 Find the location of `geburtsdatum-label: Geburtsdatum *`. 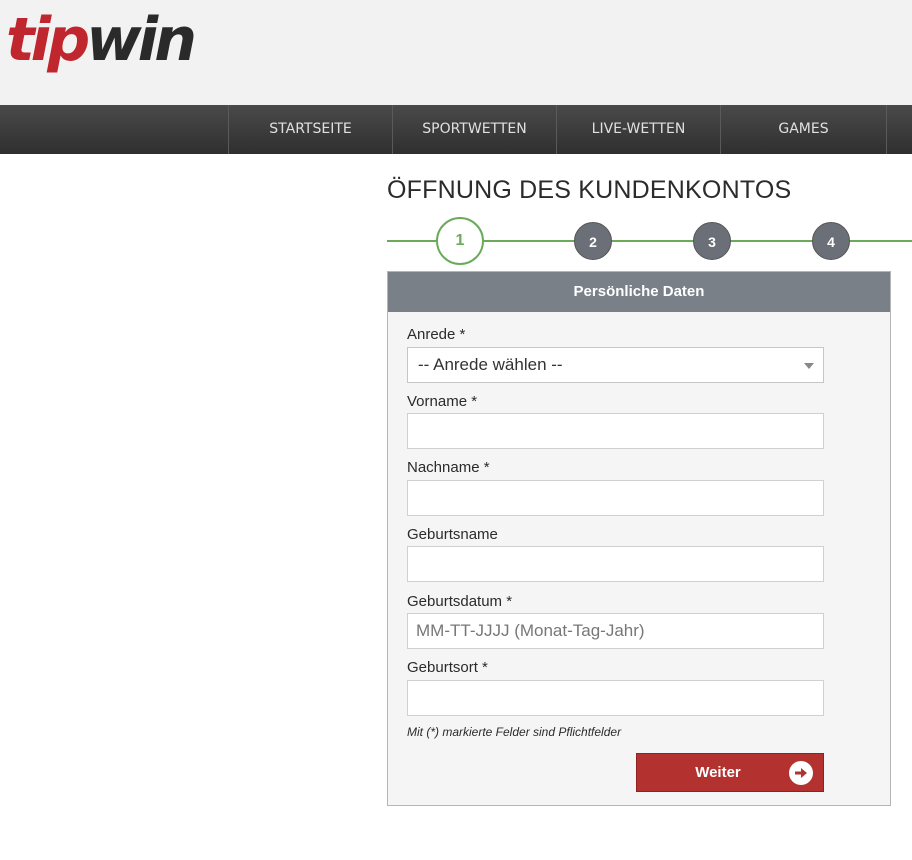

geburtsdatum-label: Geburtsdatum * is located at coordinates (460, 601).